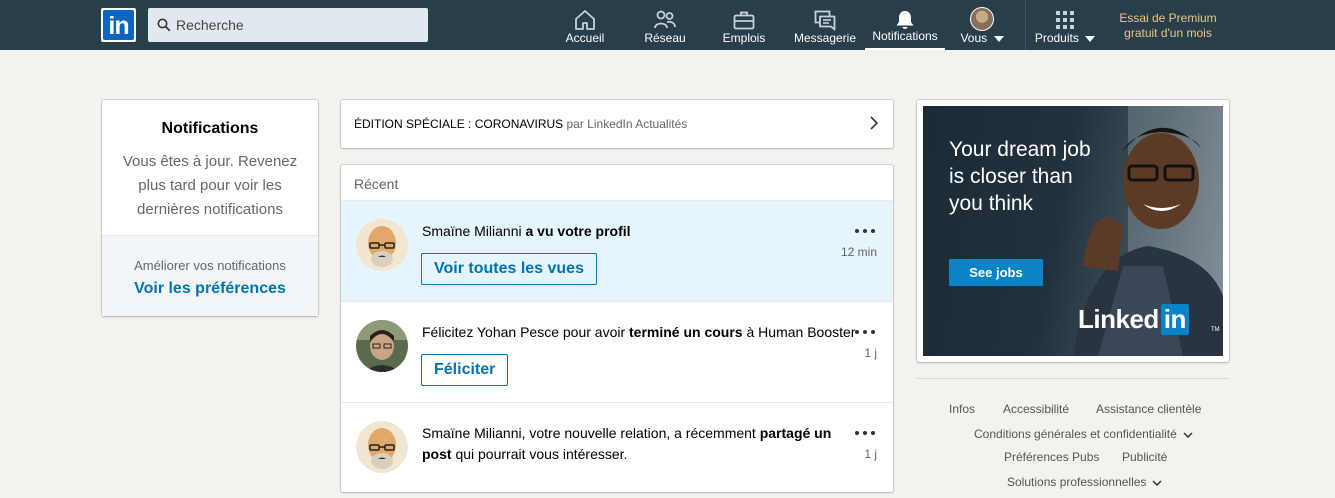 Image resolution: width=1335 pixels, height=498 pixels. Describe the element at coordinates (637, 231) in the screenshot. I see `notification-text: Smaïne Milianni a vu votre profil` at that location.